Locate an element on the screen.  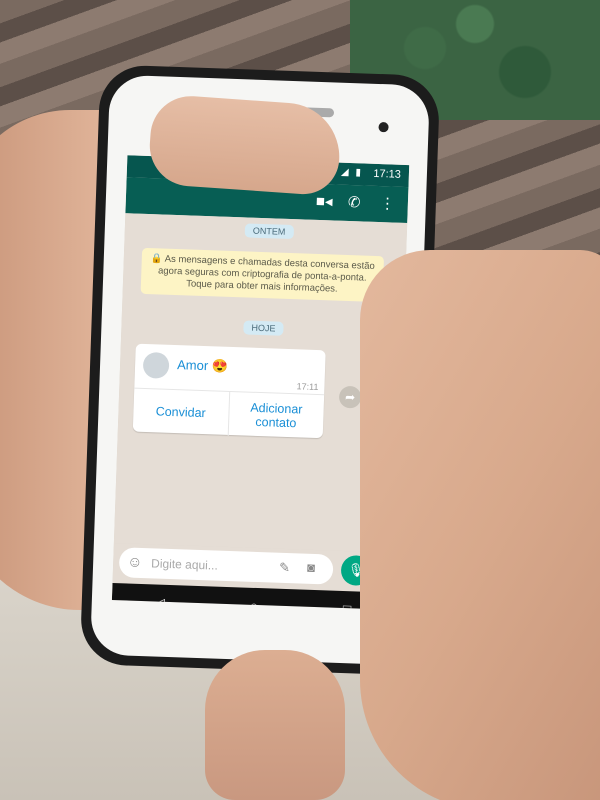
invite-button: Convidar is located at coordinates (181, 412).